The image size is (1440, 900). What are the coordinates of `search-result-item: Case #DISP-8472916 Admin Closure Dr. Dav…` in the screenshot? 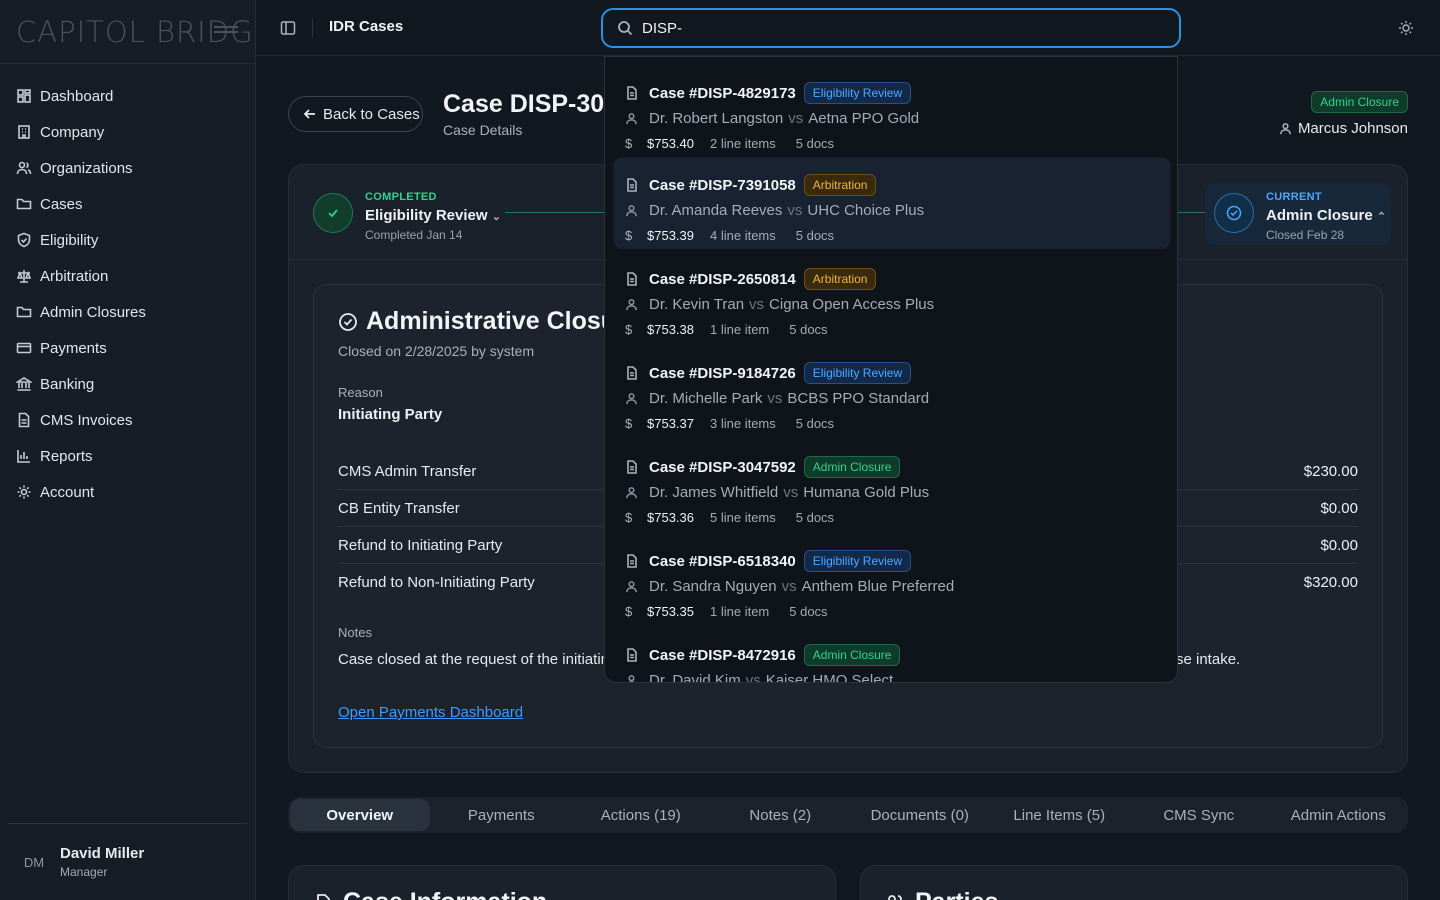 It's located at (892, 655).